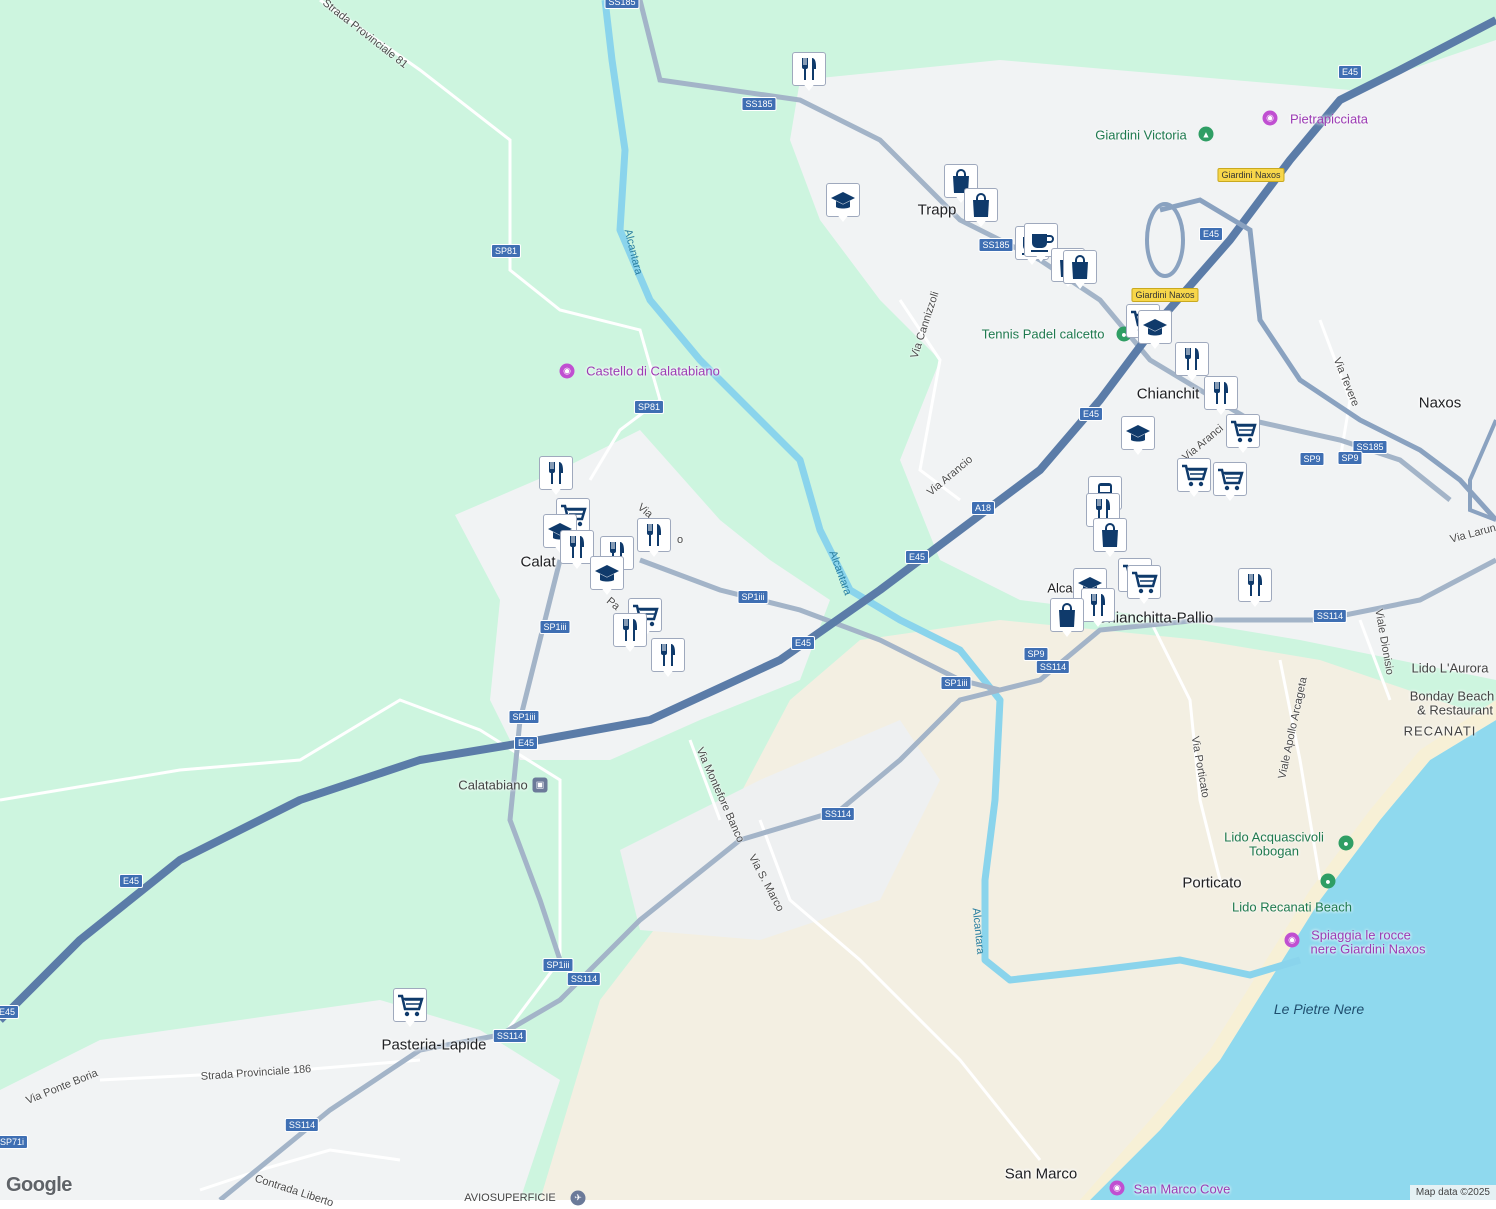 This screenshot has height=1209, width=1496. Describe the element at coordinates (1440, 731) in the screenshot. I see `district-label-recanati: RECANATI` at that location.